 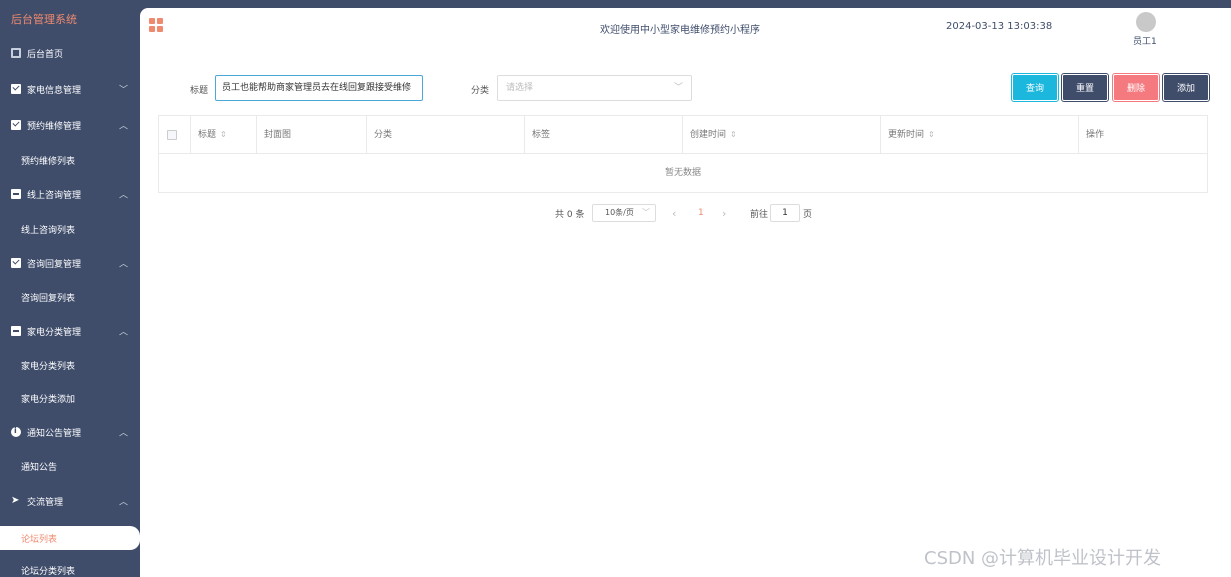 I want to click on select-all-cell, so click(x=175, y=135).